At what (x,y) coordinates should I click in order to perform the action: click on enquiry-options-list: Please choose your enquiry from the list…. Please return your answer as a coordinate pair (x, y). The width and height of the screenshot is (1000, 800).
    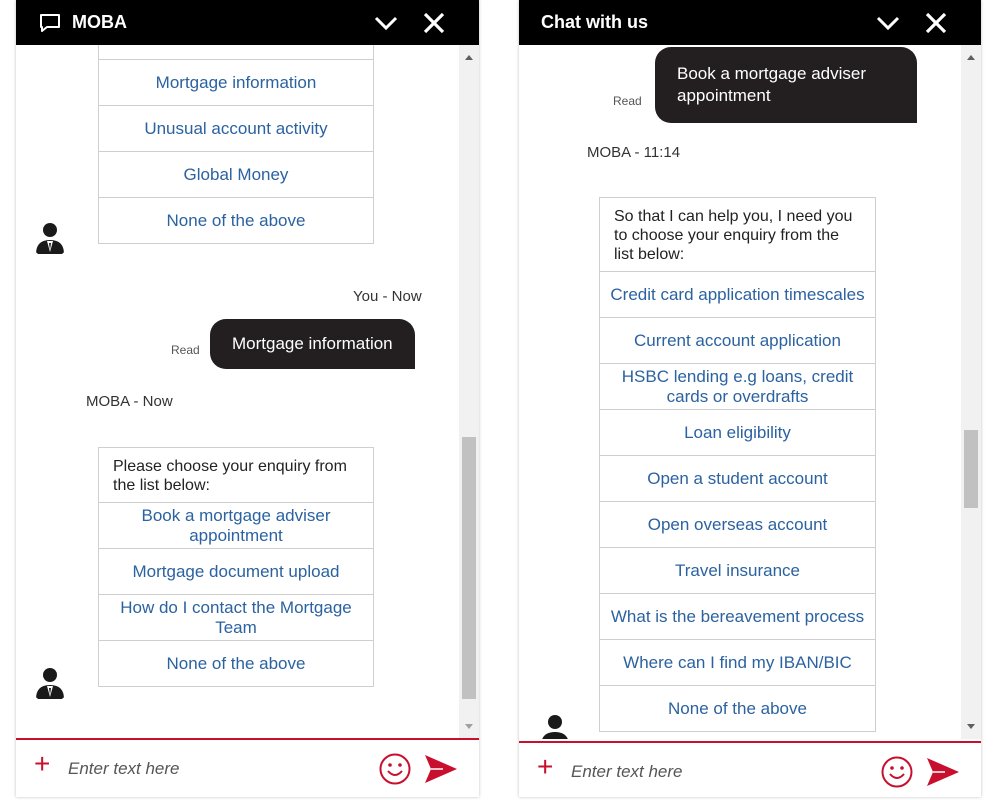
    Looking at the image, I should click on (236, 567).